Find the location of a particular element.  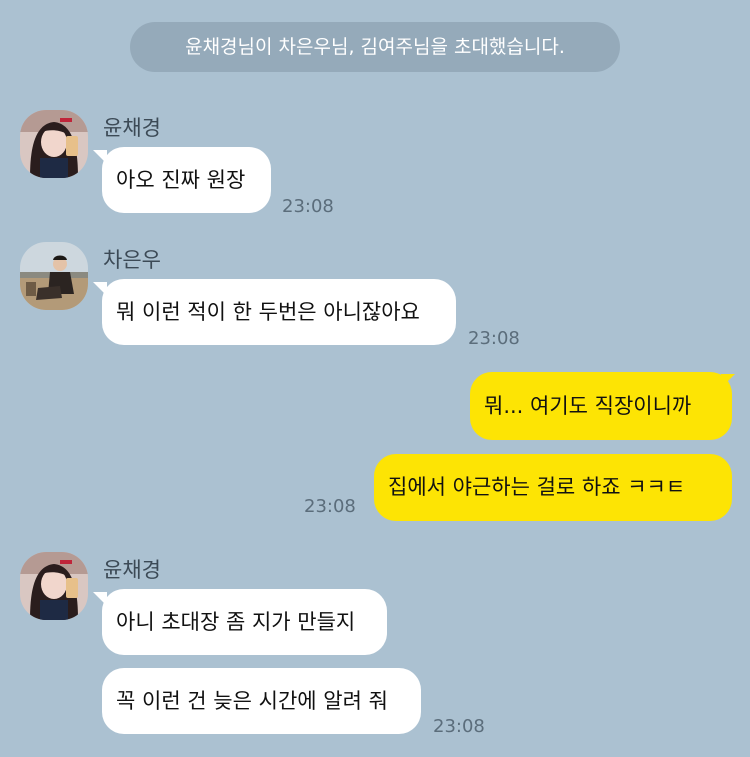

message-bubble: 뭐 이런 적이 한 두번은 아니잖아요 is located at coordinates (279, 312).